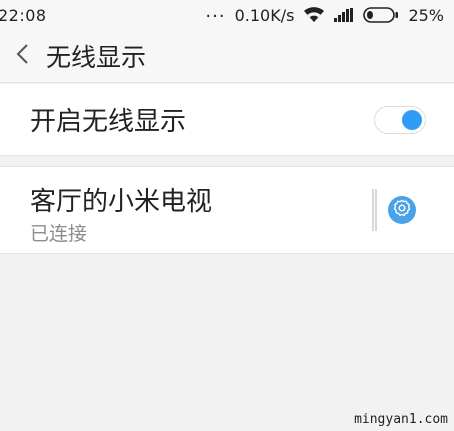 This screenshot has width=454, height=431. I want to click on vertical-divider, so click(374, 210).